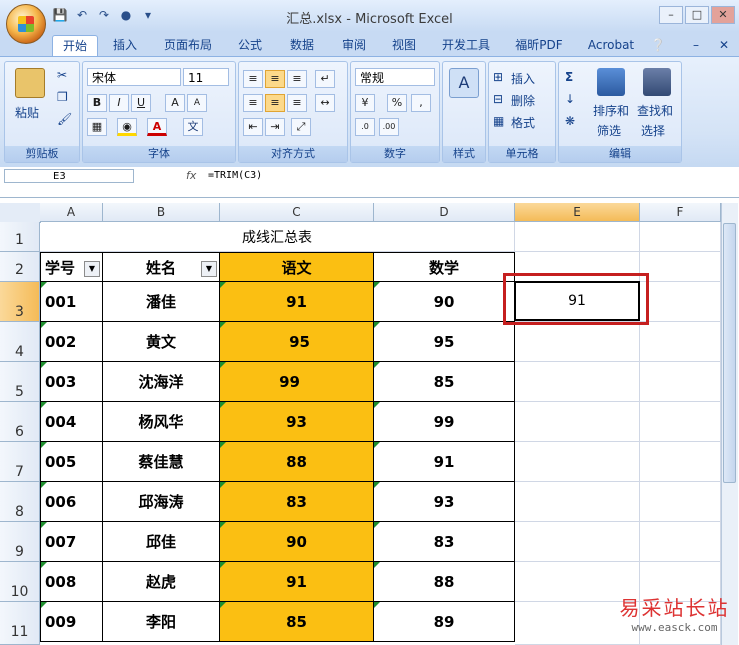 The image size is (739, 645). What do you see at coordinates (658, 45) in the screenshot?
I see `help-icon: ❔` at bounding box center [658, 45].